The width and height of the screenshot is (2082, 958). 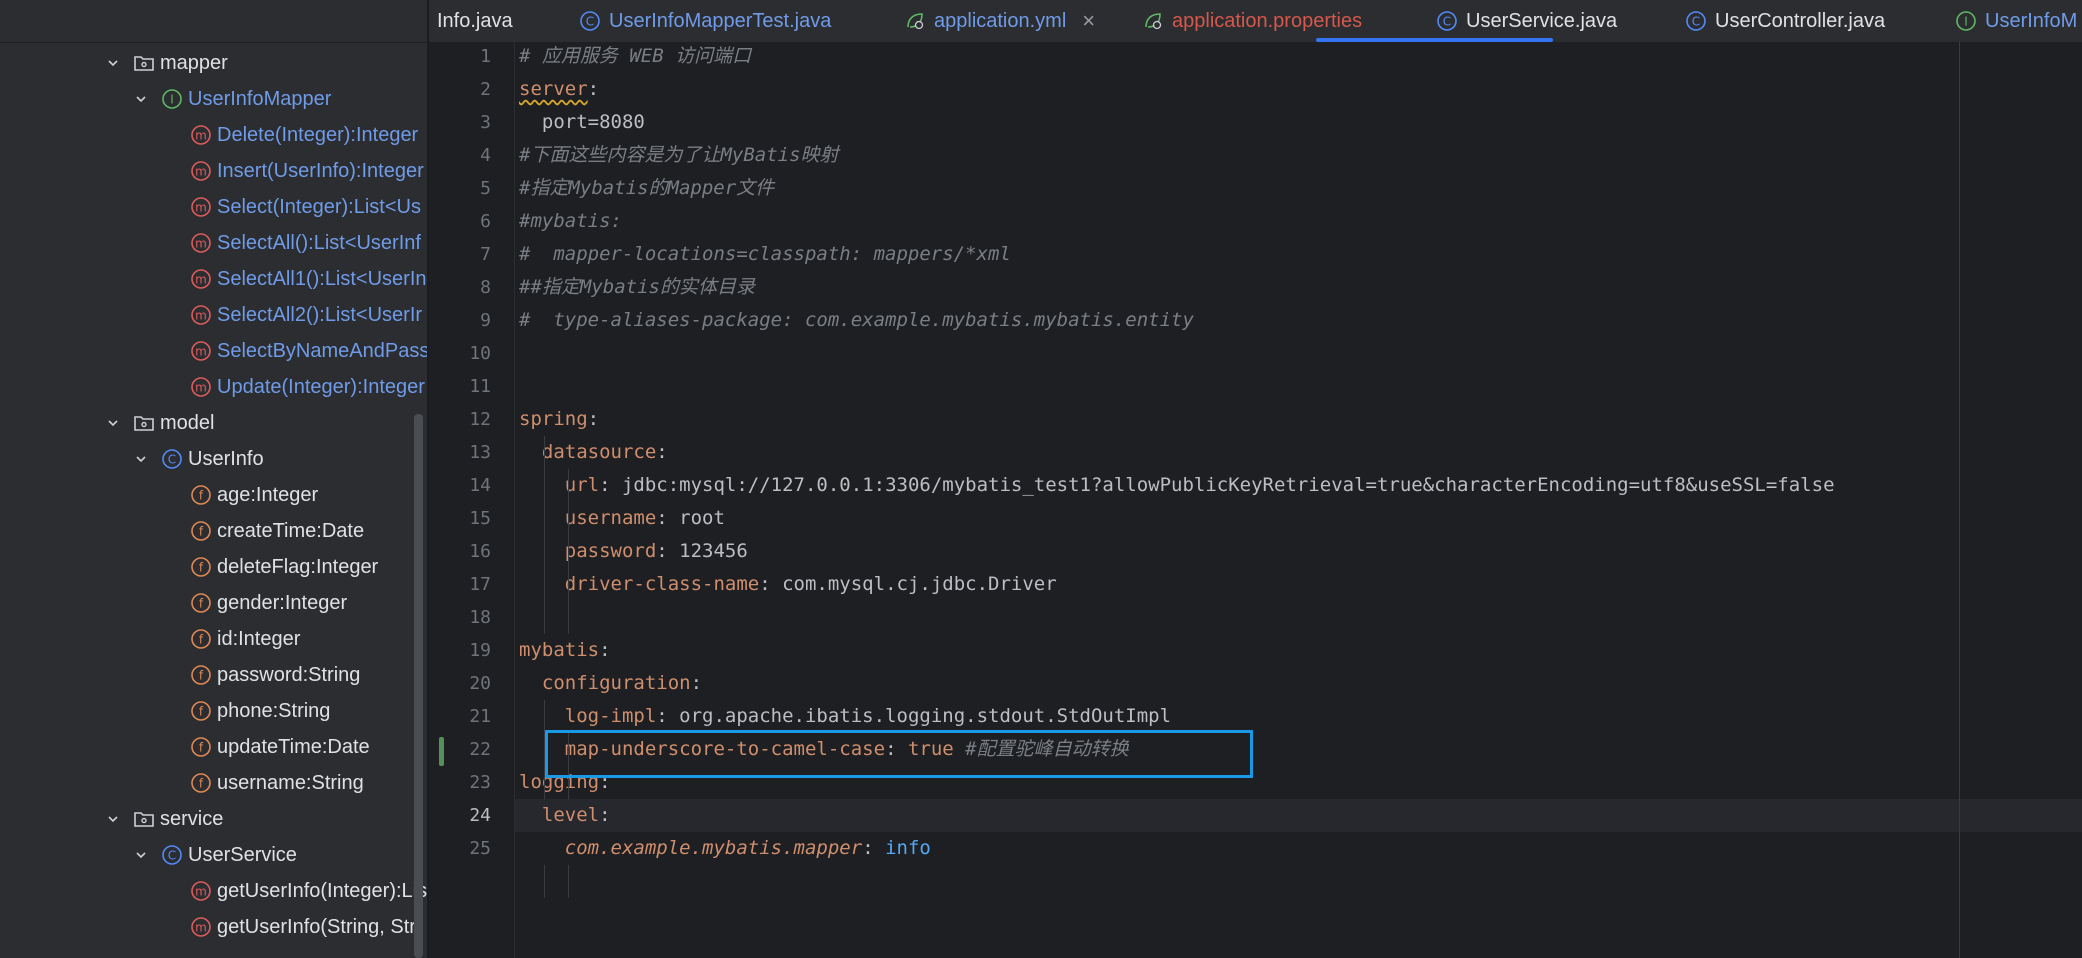 I want to click on tree-item-folder: mapper, so click(x=213, y=63).